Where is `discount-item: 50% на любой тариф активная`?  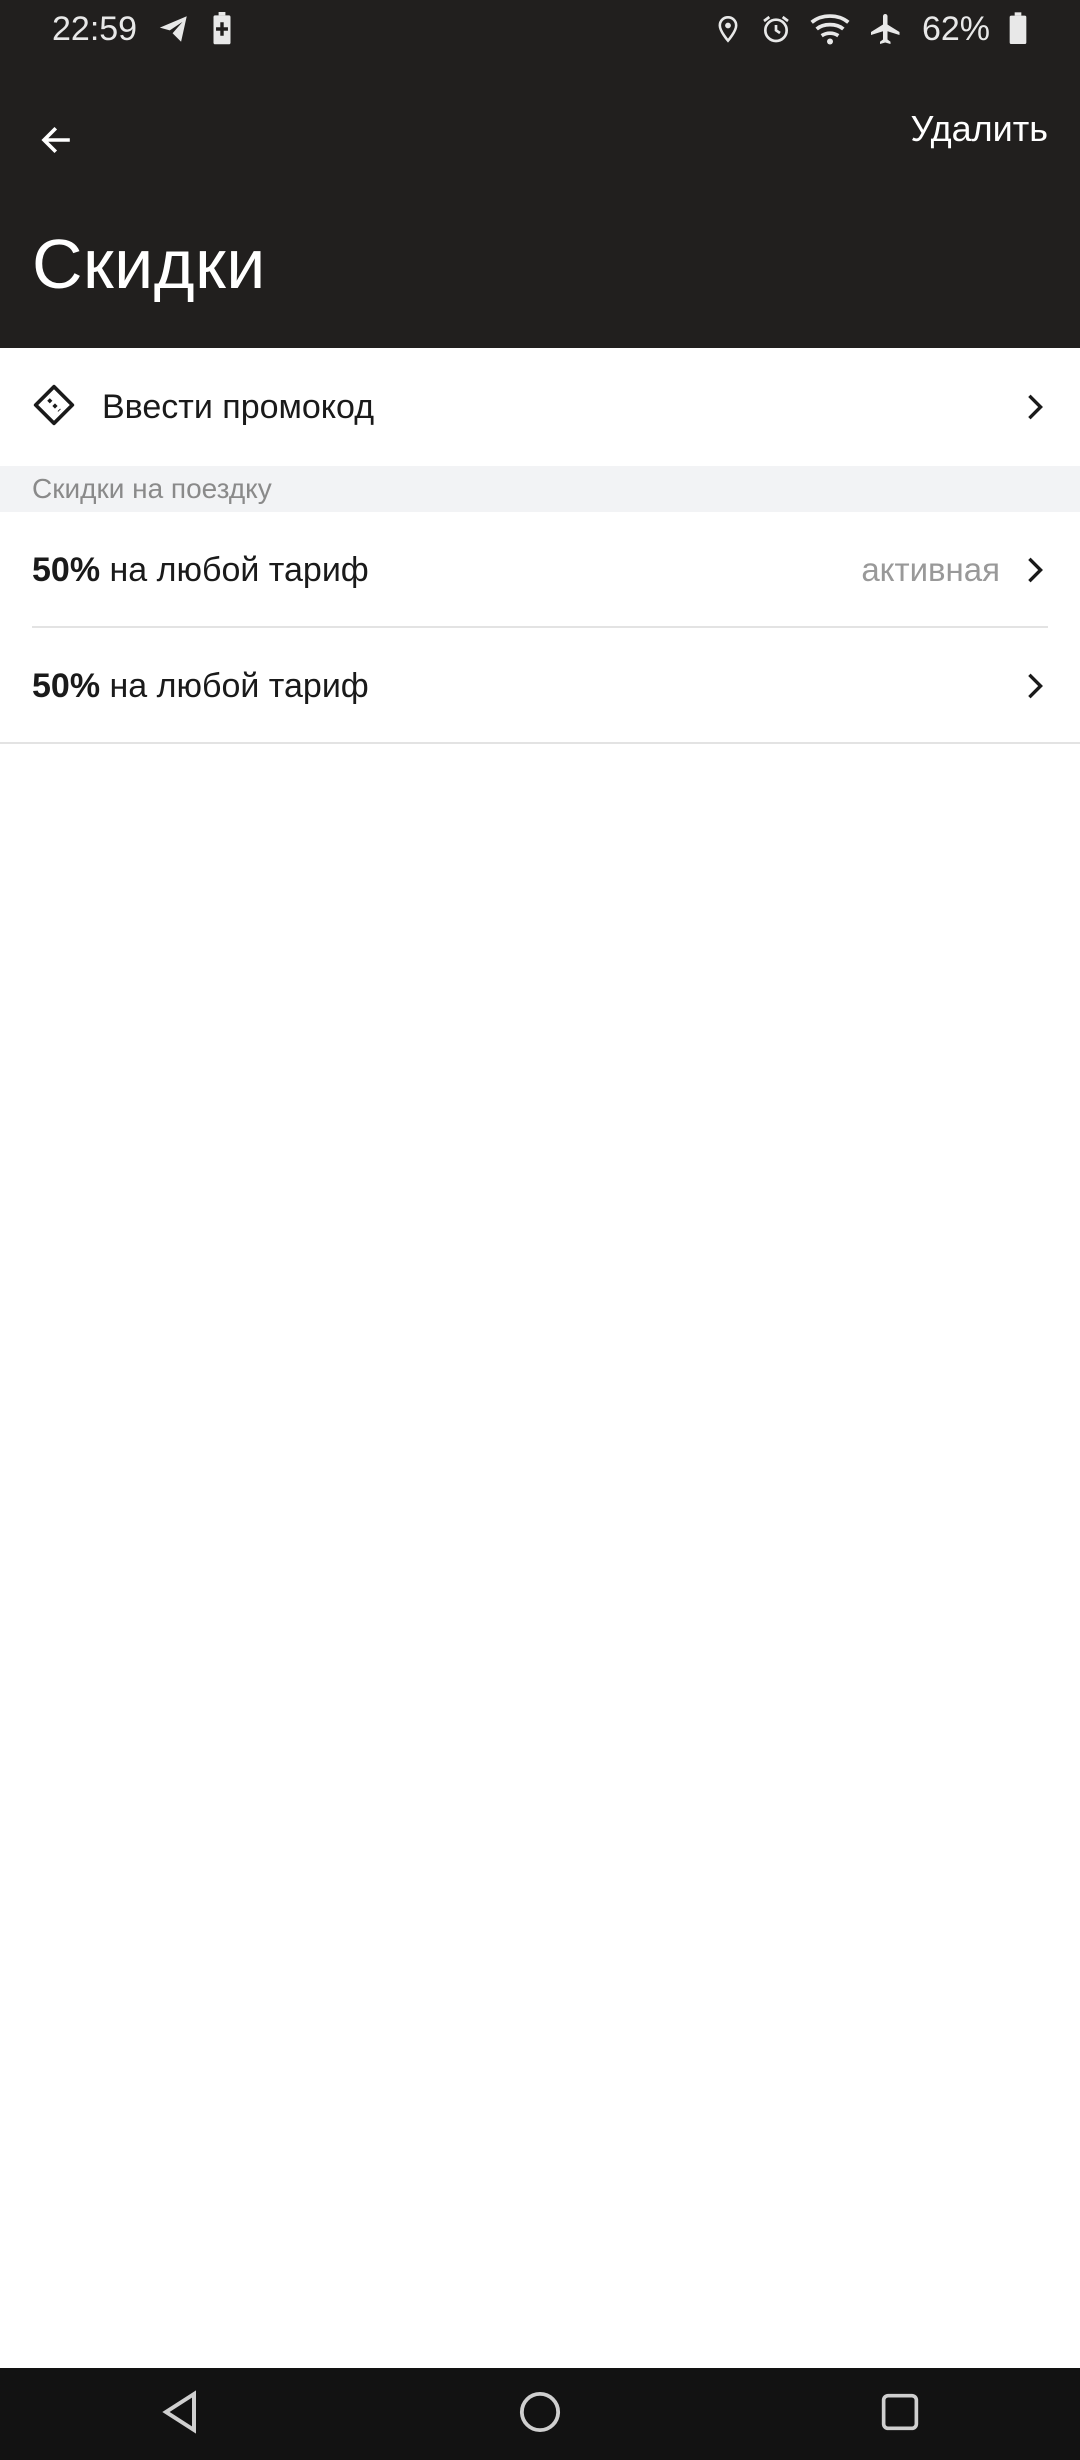 discount-item: 50% на любой тариф активная is located at coordinates (540, 570).